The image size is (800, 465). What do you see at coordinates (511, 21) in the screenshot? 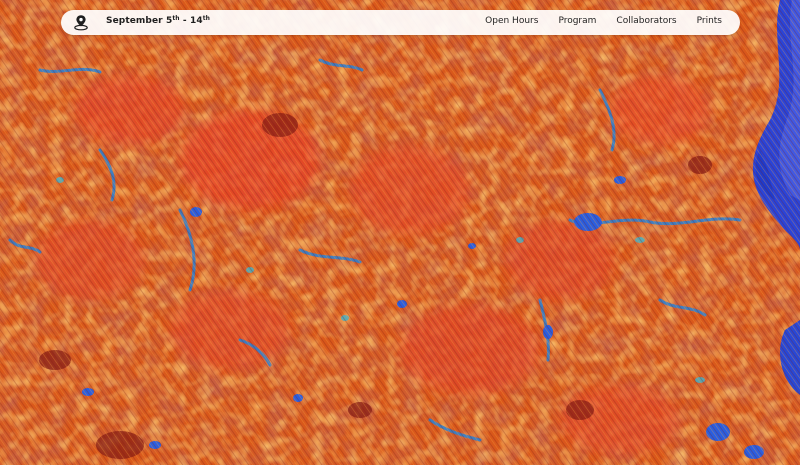
I see `nav-link-open-hours: Open Hours` at bounding box center [511, 21].